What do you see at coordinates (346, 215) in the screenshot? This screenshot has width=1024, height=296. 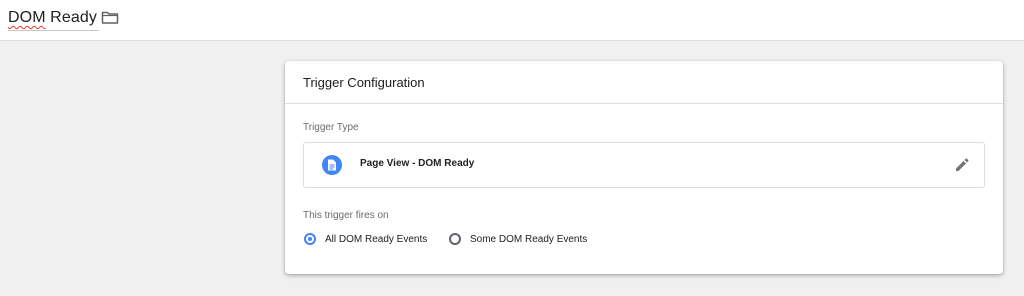 I see `fires-on-label: This trigger fires on` at bounding box center [346, 215].